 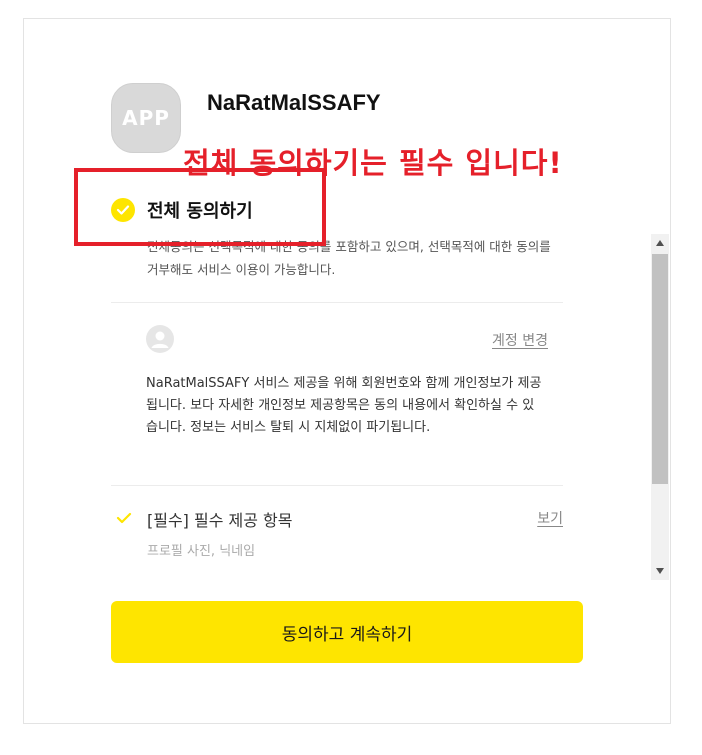 I want to click on user-avatar-icon, so click(x=160, y=339).